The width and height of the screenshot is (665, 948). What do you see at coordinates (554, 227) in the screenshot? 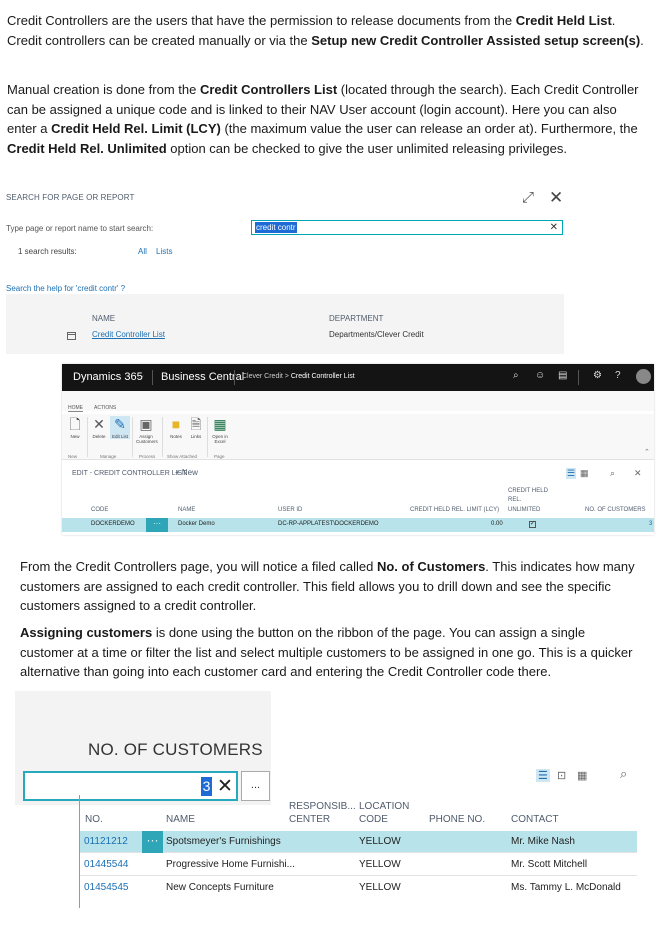
I see `clear-icon: ✕` at bounding box center [554, 227].